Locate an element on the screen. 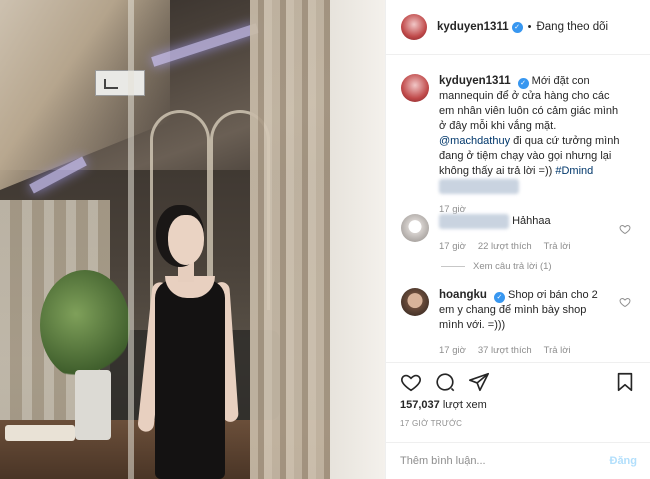 The width and height of the screenshot is (650, 479). view-count-label: lượt xem is located at coordinates (464, 405).